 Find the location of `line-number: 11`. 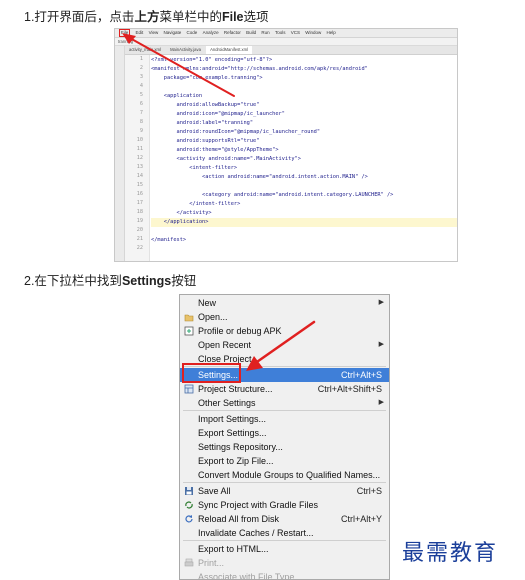

line-number: 11 is located at coordinates (139, 149).